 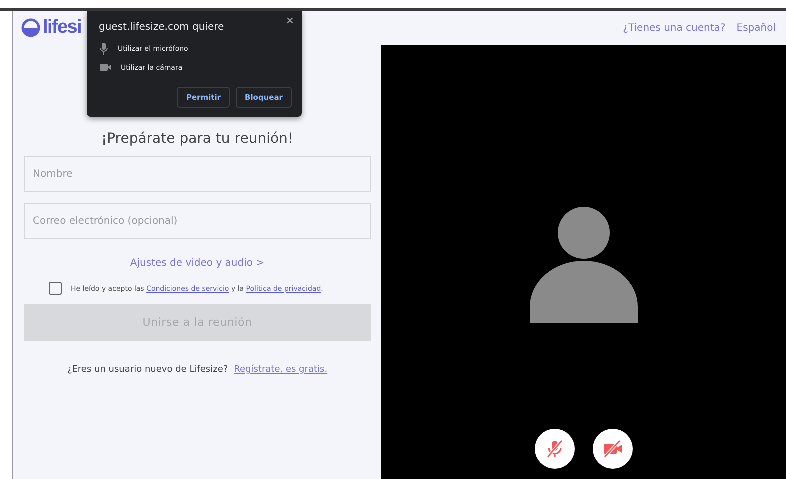 I want to click on logo-icon, so click(x=31, y=28).